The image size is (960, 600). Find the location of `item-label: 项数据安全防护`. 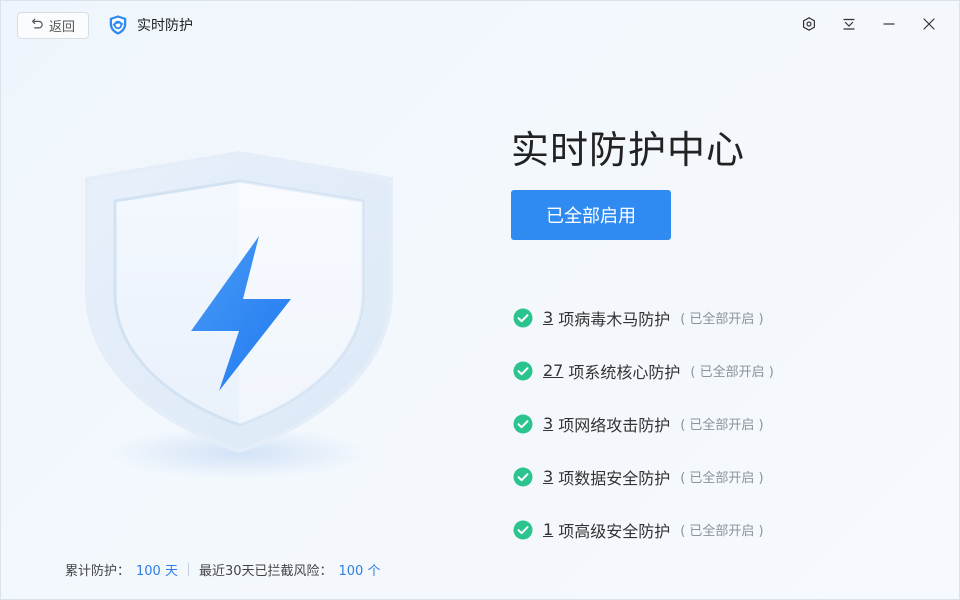

item-label: 项数据安全防护 is located at coordinates (614, 478).